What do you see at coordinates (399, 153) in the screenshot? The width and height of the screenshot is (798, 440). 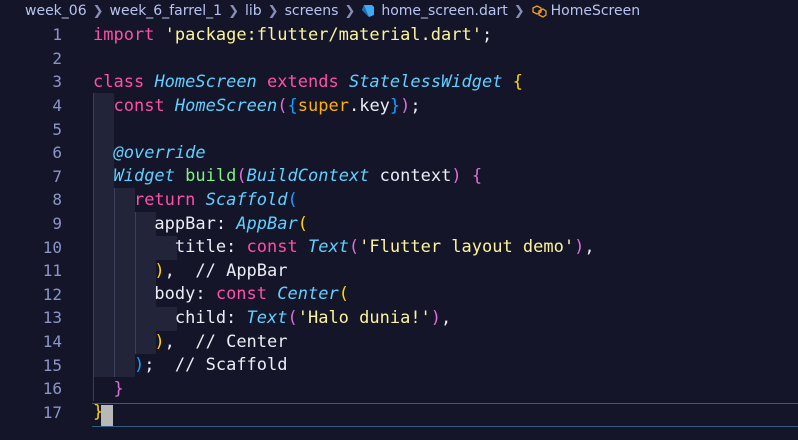 I see `code-line: 6 @override` at bounding box center [399, 153].